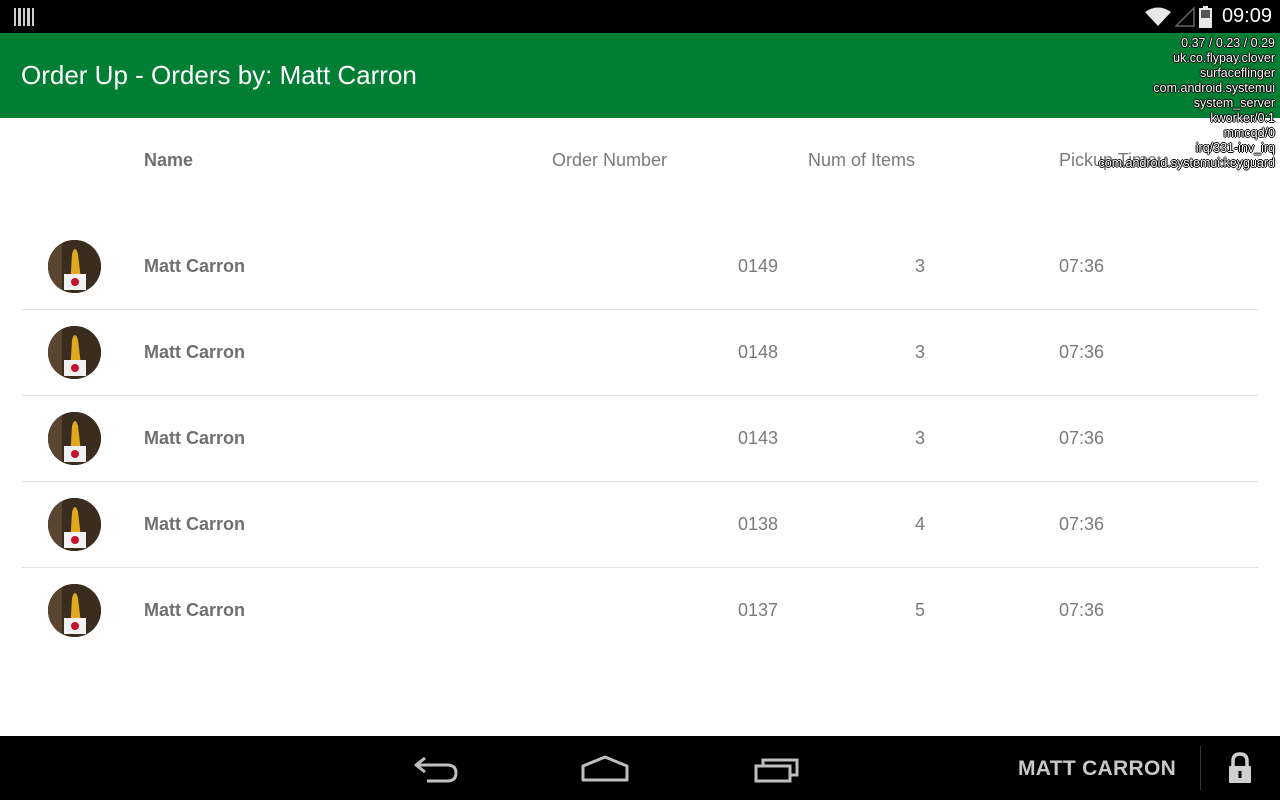 The width and height of the screenshot is (1280, 800). I want to click on order-number: 0143, so click(758, 438).